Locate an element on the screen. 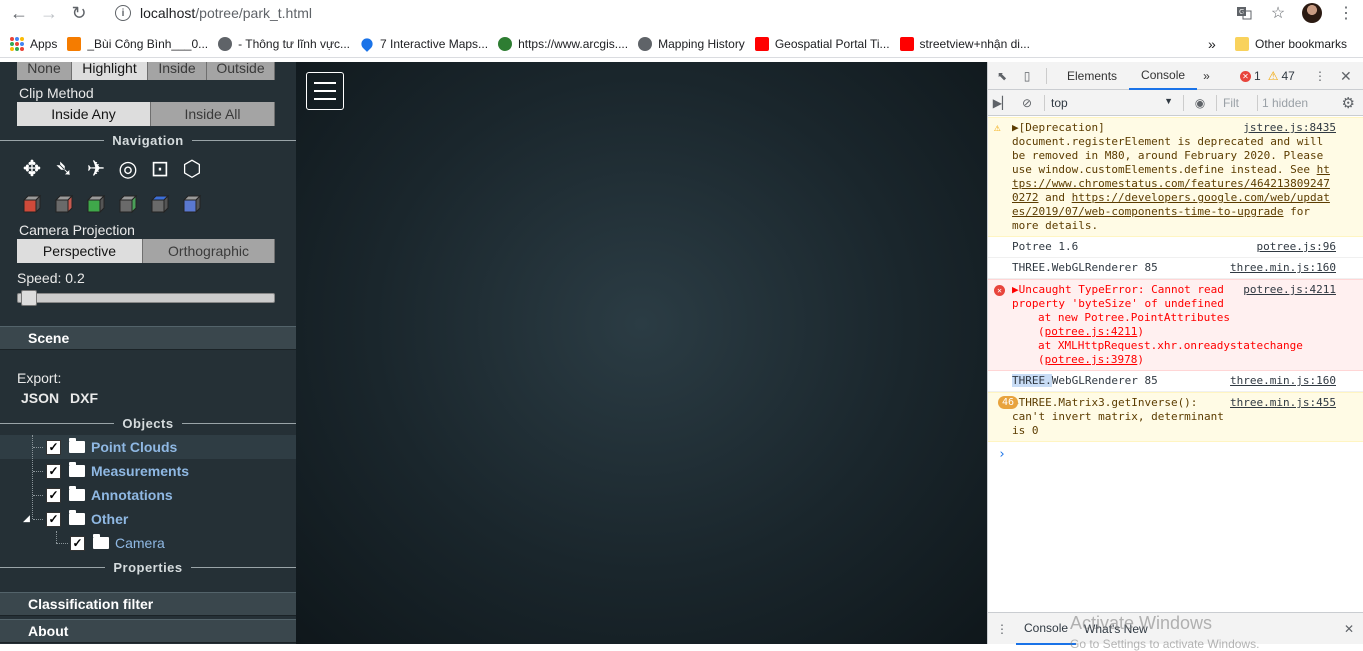 This screenshot has height=651, width=1363. tree-expander-icon: ◢ is located at coordinates (26, 518).